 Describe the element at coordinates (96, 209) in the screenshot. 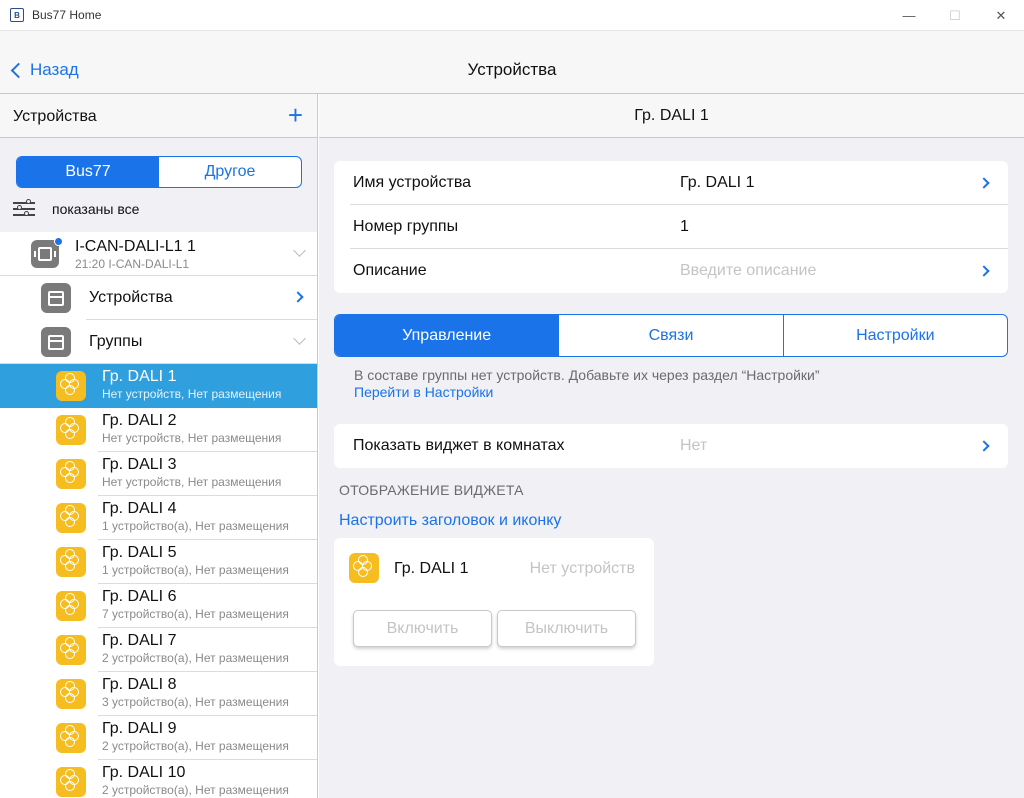

I see `filter-label: показаны все` at that location.